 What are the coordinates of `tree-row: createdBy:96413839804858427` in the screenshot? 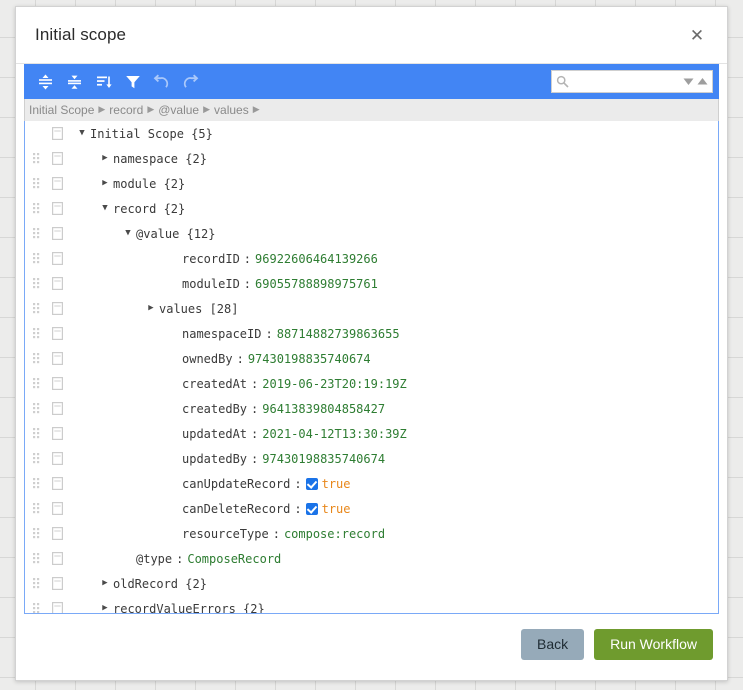 It's located at (371, 408).